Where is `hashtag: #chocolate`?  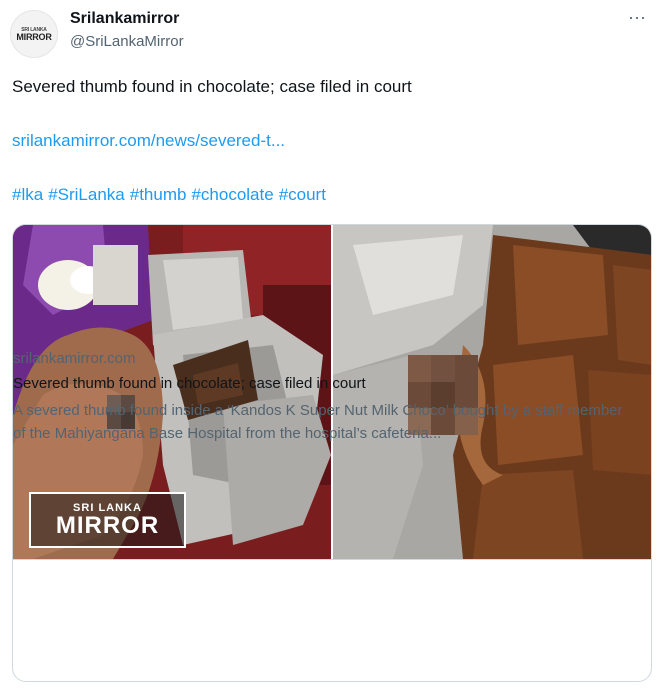
hashtag: #chocolate is located at coordinates (232, 194).